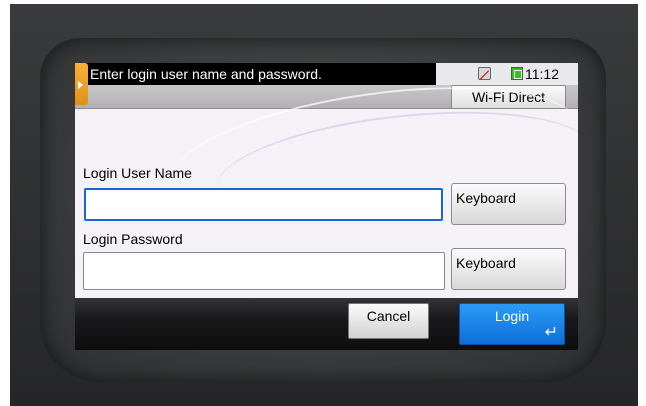 Image resolution: width=646 pixels, height=406 pixels. I want to click on enter-icon: ↵, so click(551, 332).